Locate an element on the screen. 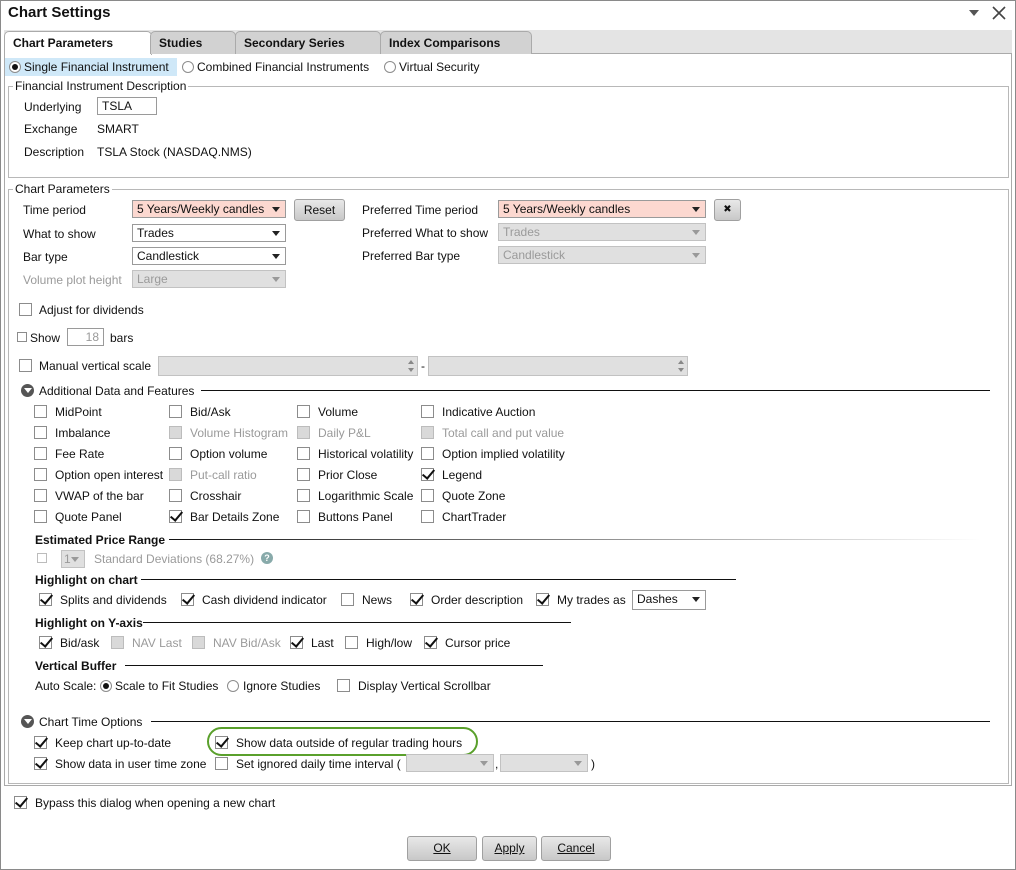 Image resolution: width=1016 pixels, height=870 pixels. feature-label: Buttons Panel is located at coordinates (355, 517).